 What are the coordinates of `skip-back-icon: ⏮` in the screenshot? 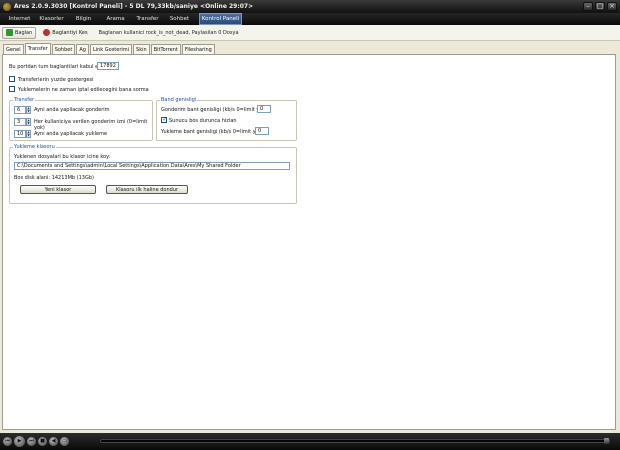 It's located at (7, 441).